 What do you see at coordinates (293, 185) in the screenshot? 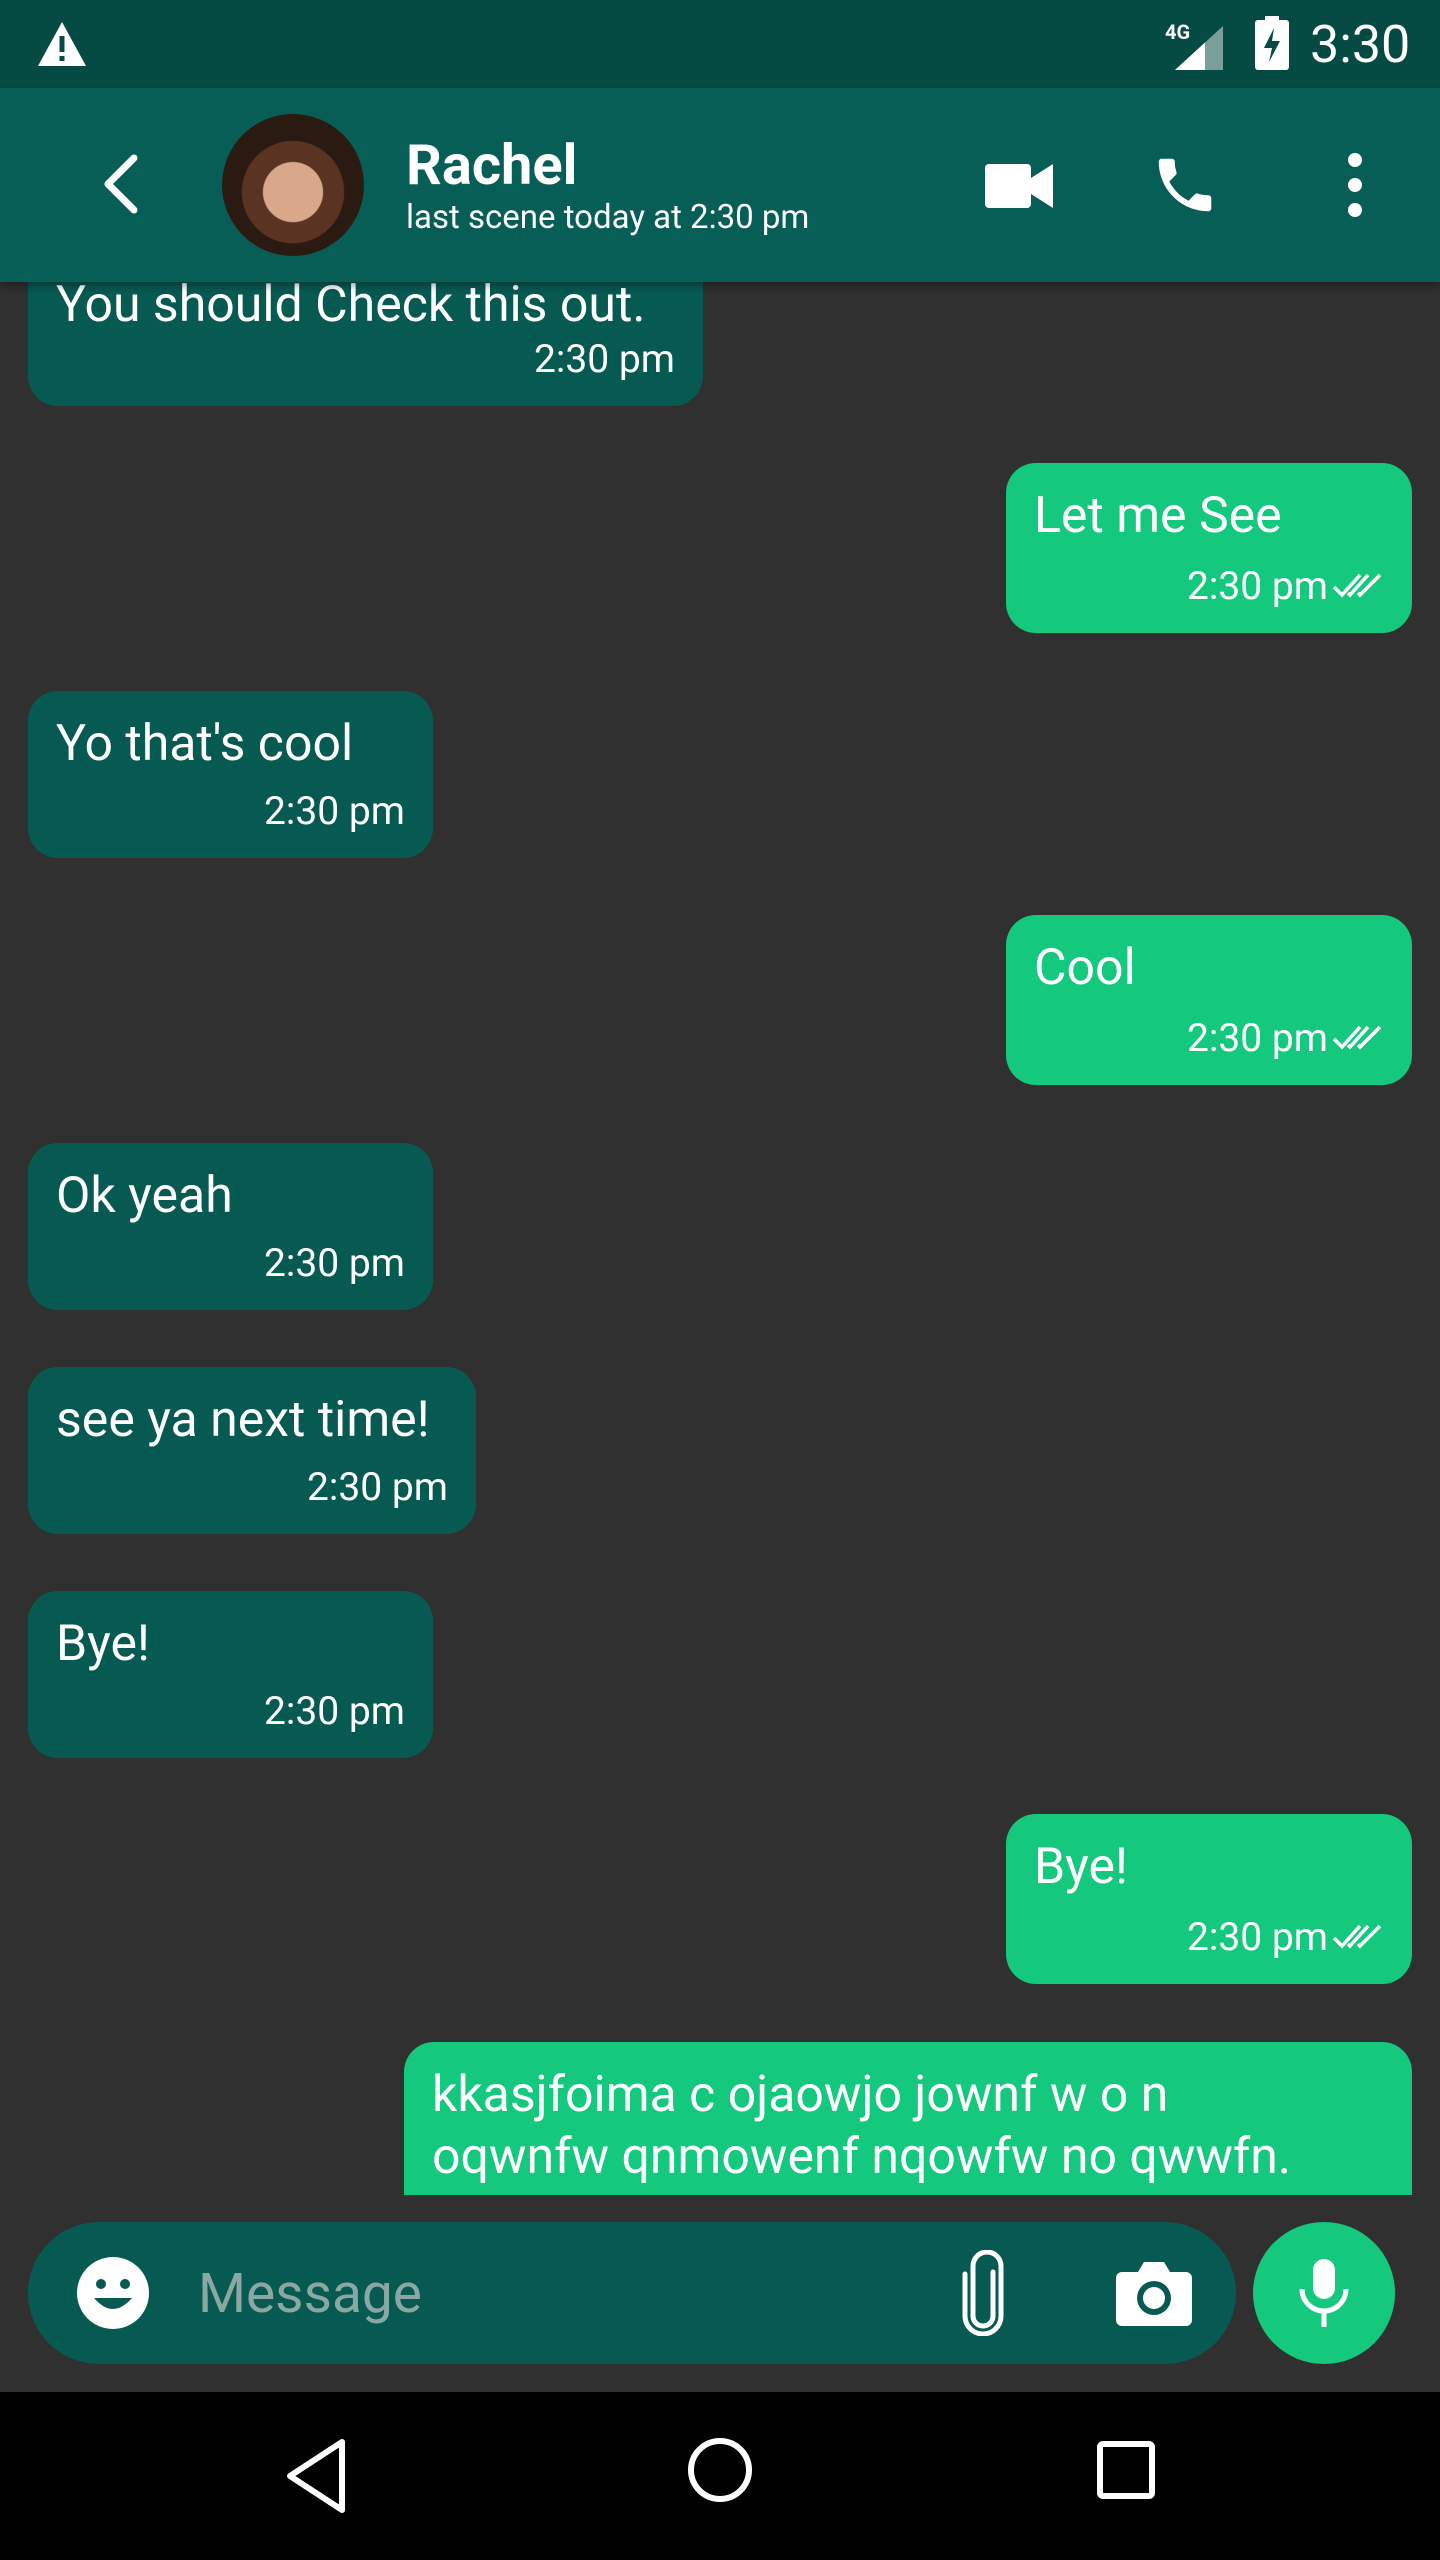
I see `contact-avatar` at bounding box center [293, 185].